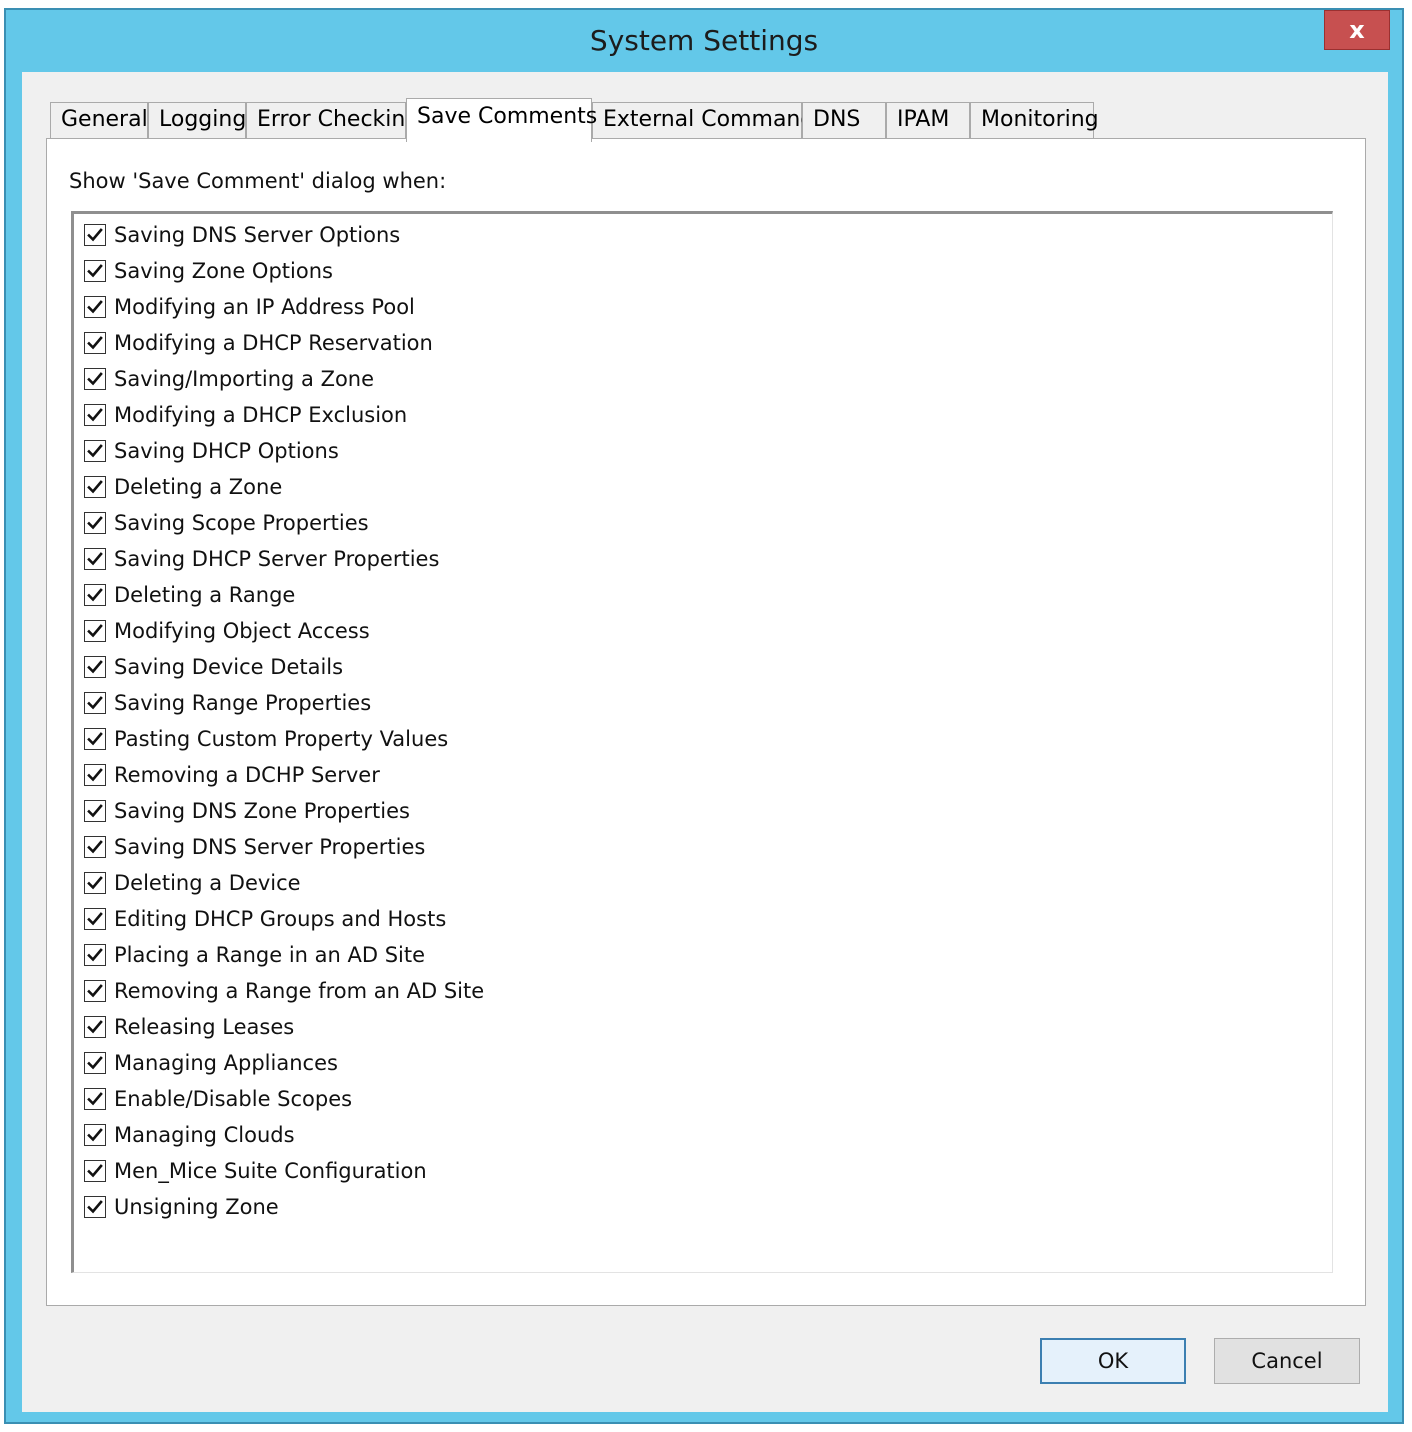 This screenshot has height=1432, width=1412. I want to click on title-bar: System Settings x, so click(704, 40).